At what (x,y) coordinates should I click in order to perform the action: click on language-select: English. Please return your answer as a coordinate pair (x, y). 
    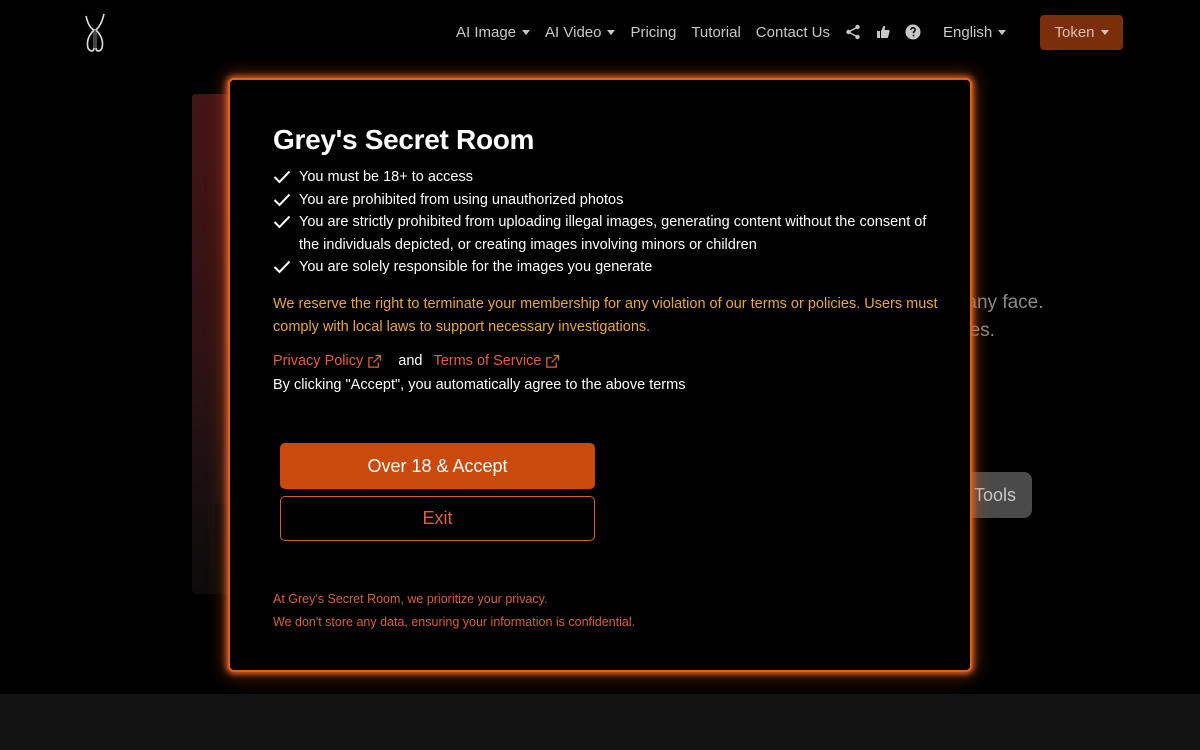
    Looking at the image, I should click on (975, 32).